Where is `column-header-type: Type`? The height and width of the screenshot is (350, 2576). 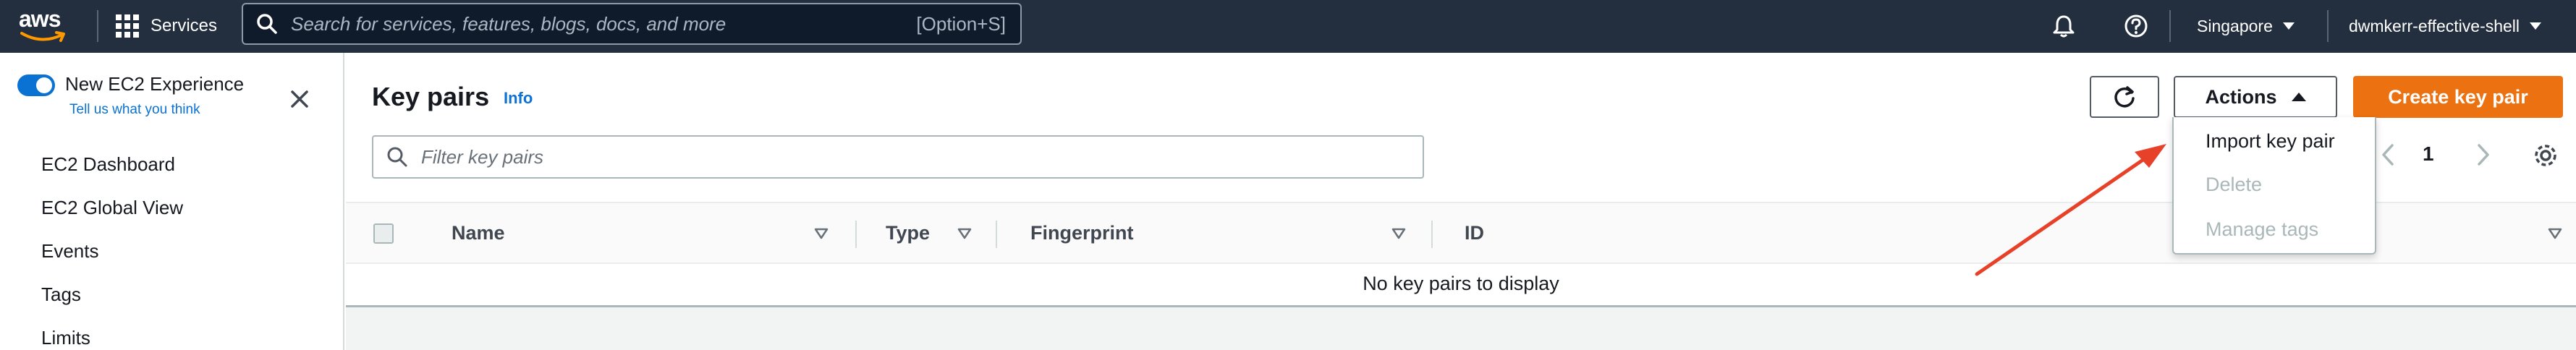 column-header-type: Type is located at coordinates (908, 233).